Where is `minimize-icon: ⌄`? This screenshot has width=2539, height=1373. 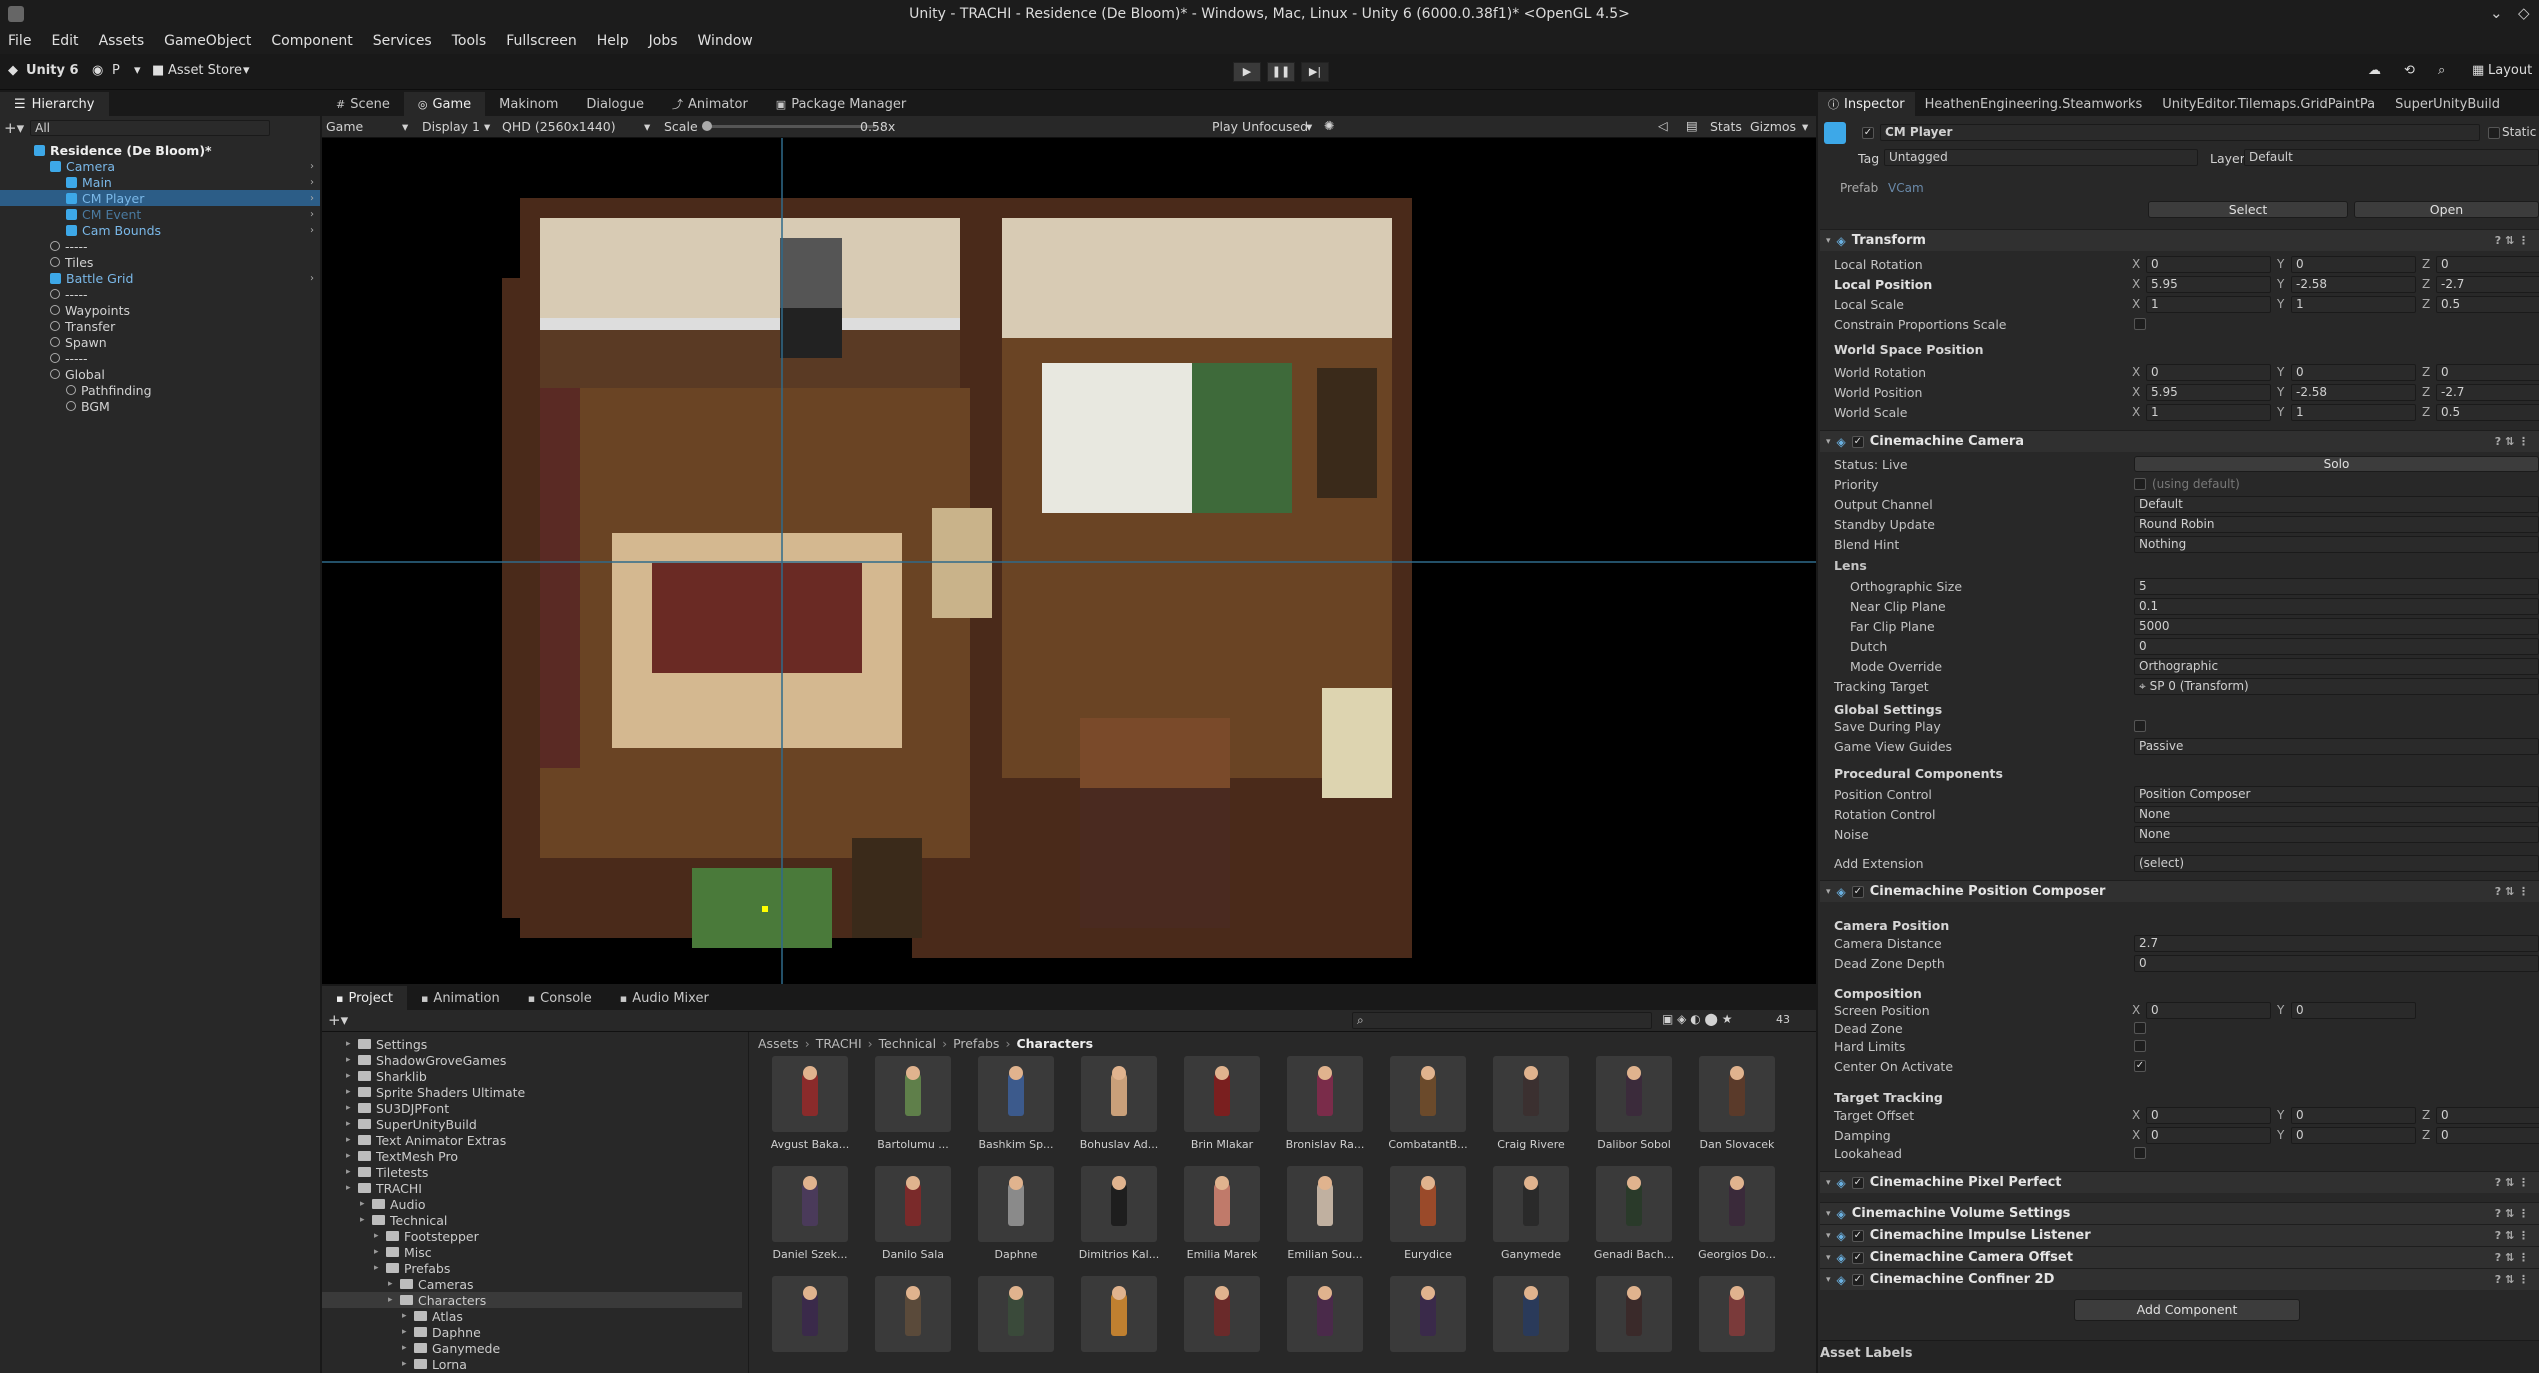 minimize-icon: ⌄ is located at coordinates (2496, 13).